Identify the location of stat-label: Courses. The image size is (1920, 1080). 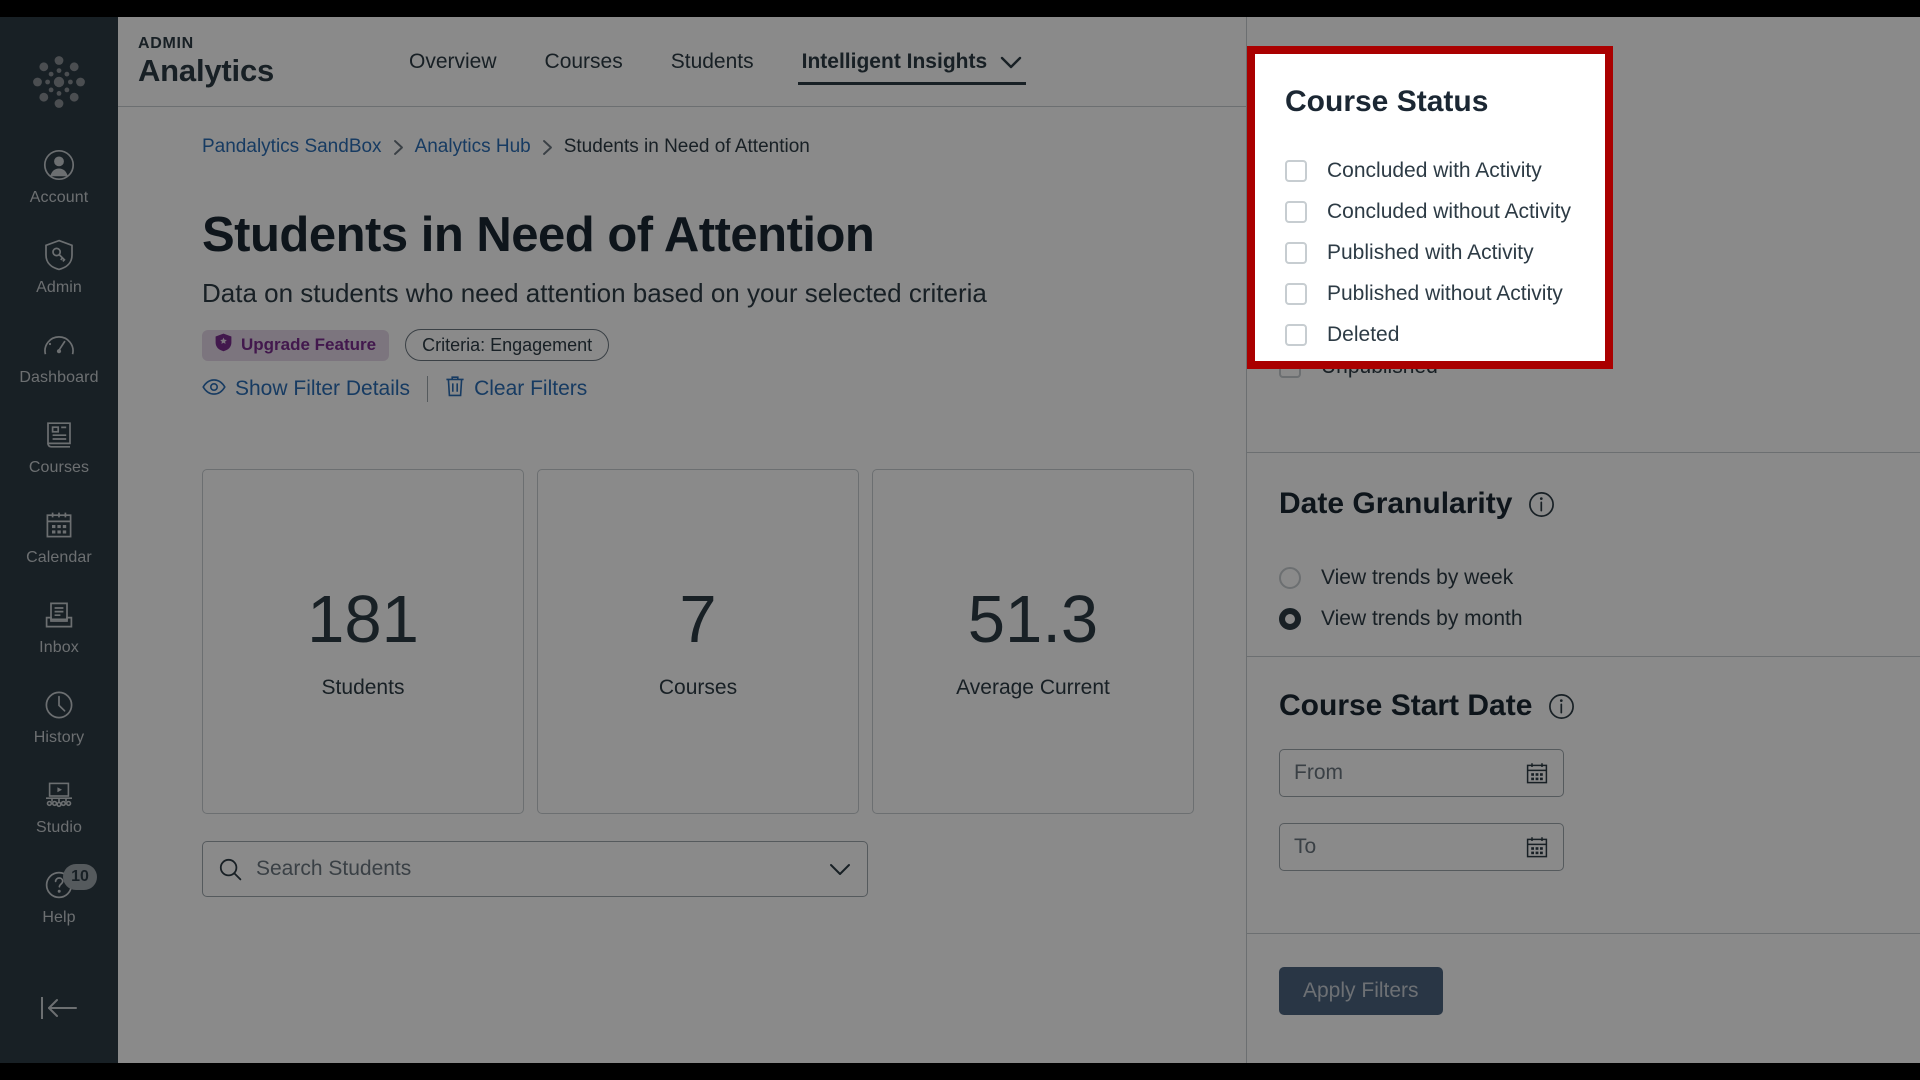
(698, 687).